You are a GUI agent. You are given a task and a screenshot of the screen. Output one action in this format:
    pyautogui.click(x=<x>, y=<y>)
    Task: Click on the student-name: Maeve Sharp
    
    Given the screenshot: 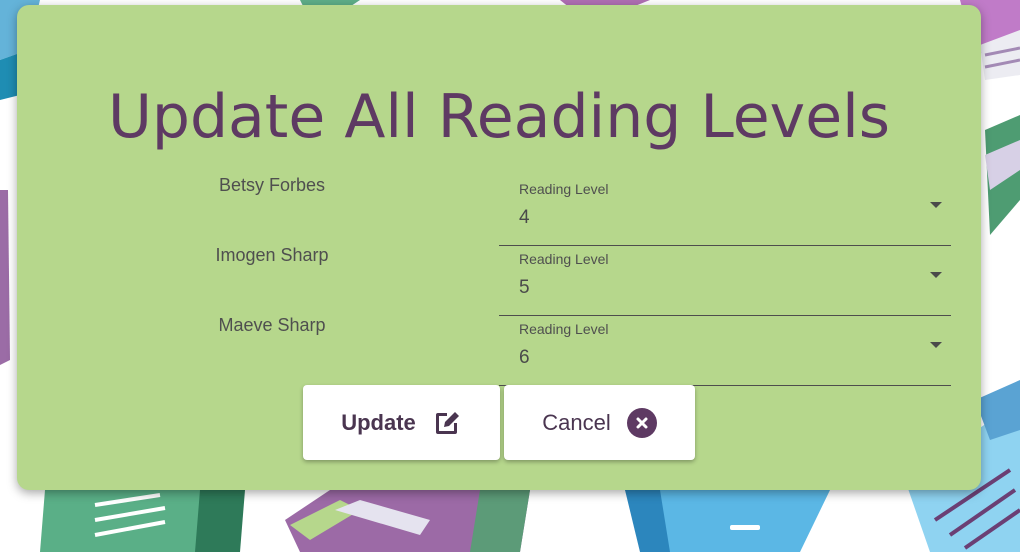 What is the action you would take?
    pyautogui.click(x=272, y=325)
    